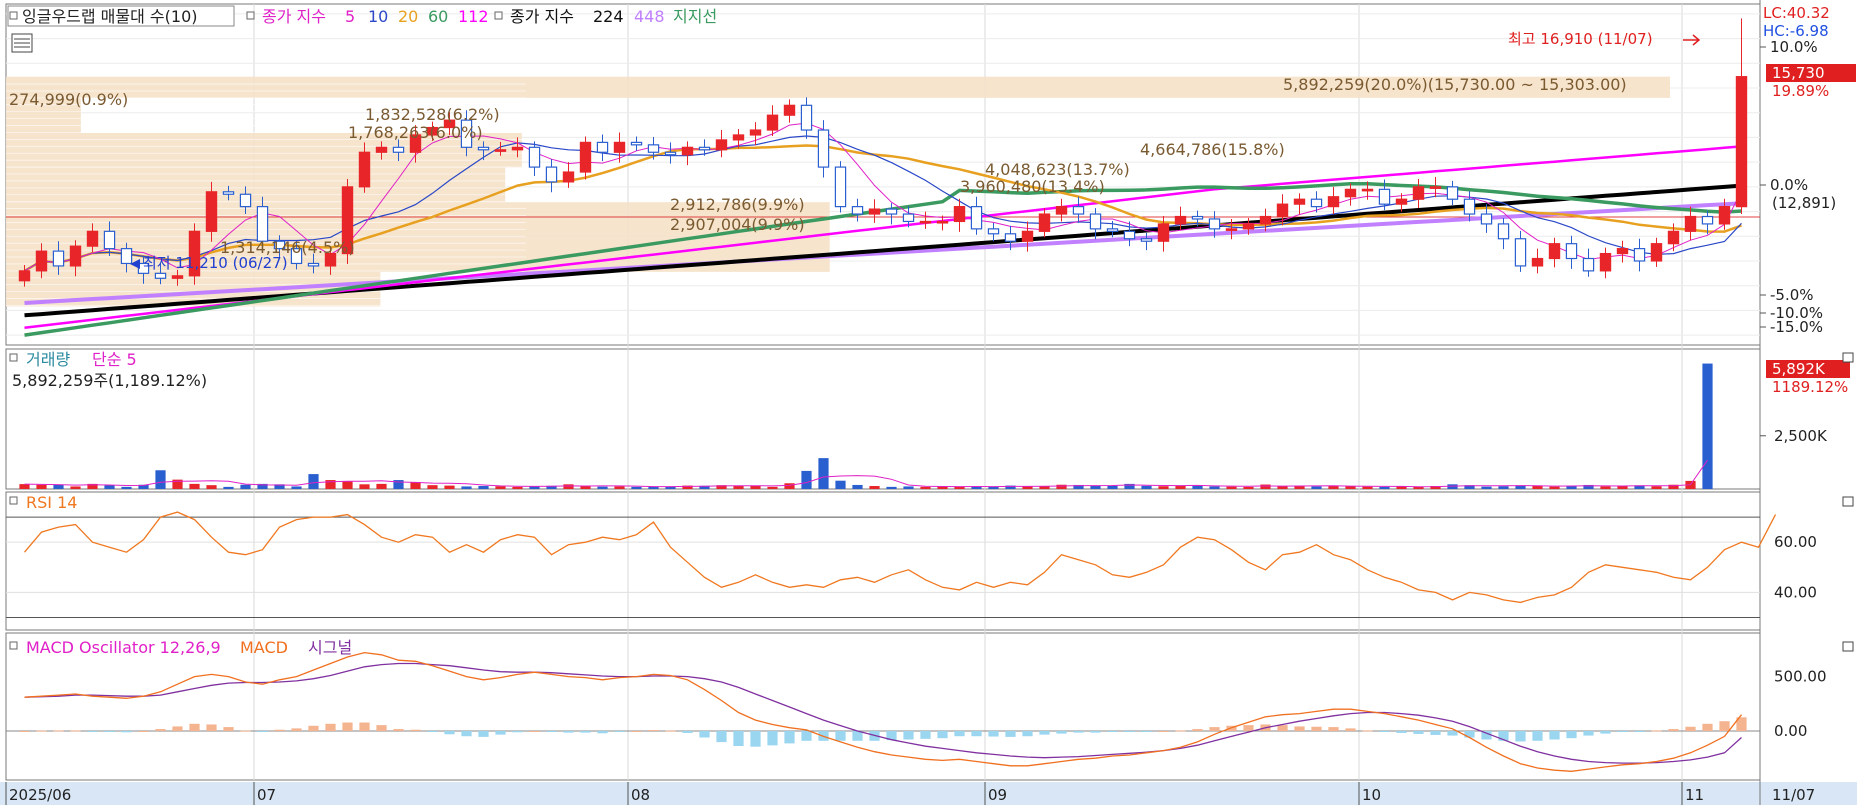 This screenshot has height=805, width=1857. I want to click on rsi-axis-label: 60.00, so click(1795, 542).